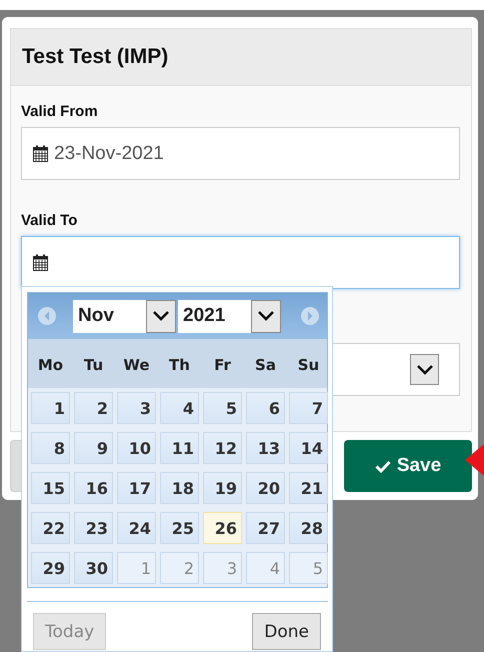  I want to click on day-cell: 29, so click(50, 568).